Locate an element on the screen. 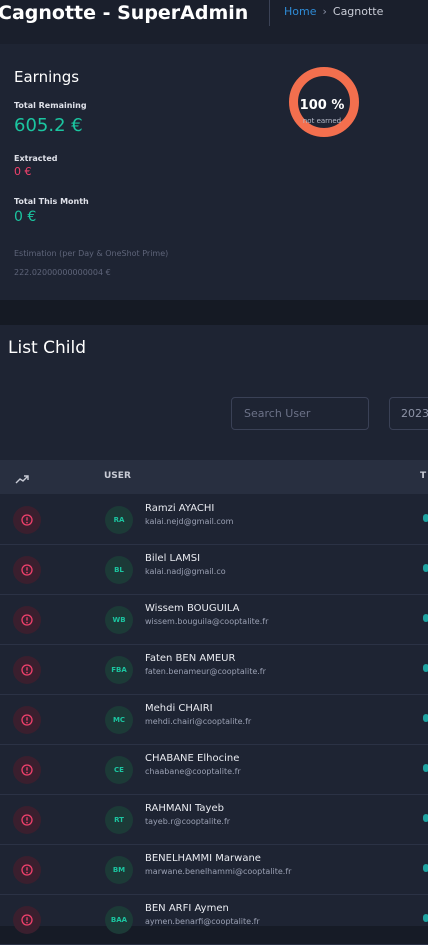  table-row: MC Mehdi CHAIRI mehdi.chairi@cooptalite.fr is located at coordinates (214, 719).